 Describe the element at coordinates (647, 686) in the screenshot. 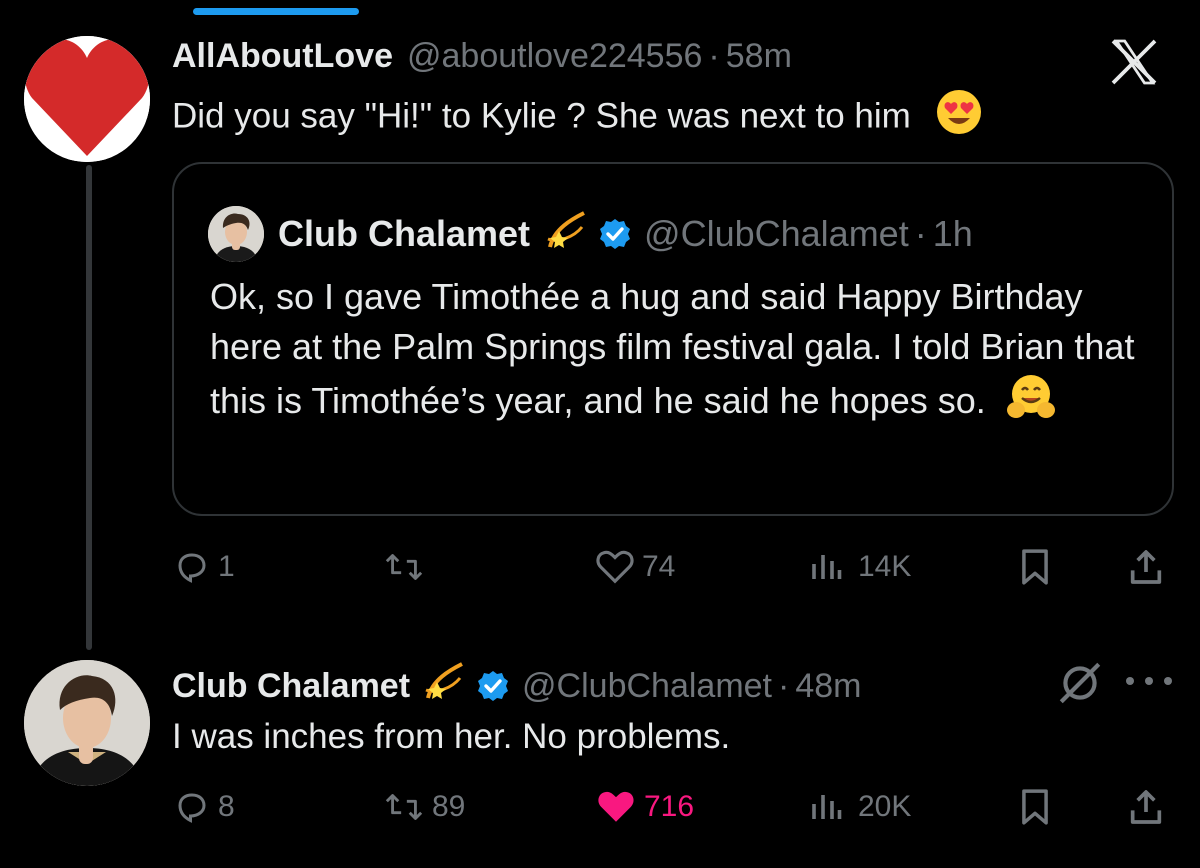

I see `response-author-handle: @ClubChalamet` at that location.